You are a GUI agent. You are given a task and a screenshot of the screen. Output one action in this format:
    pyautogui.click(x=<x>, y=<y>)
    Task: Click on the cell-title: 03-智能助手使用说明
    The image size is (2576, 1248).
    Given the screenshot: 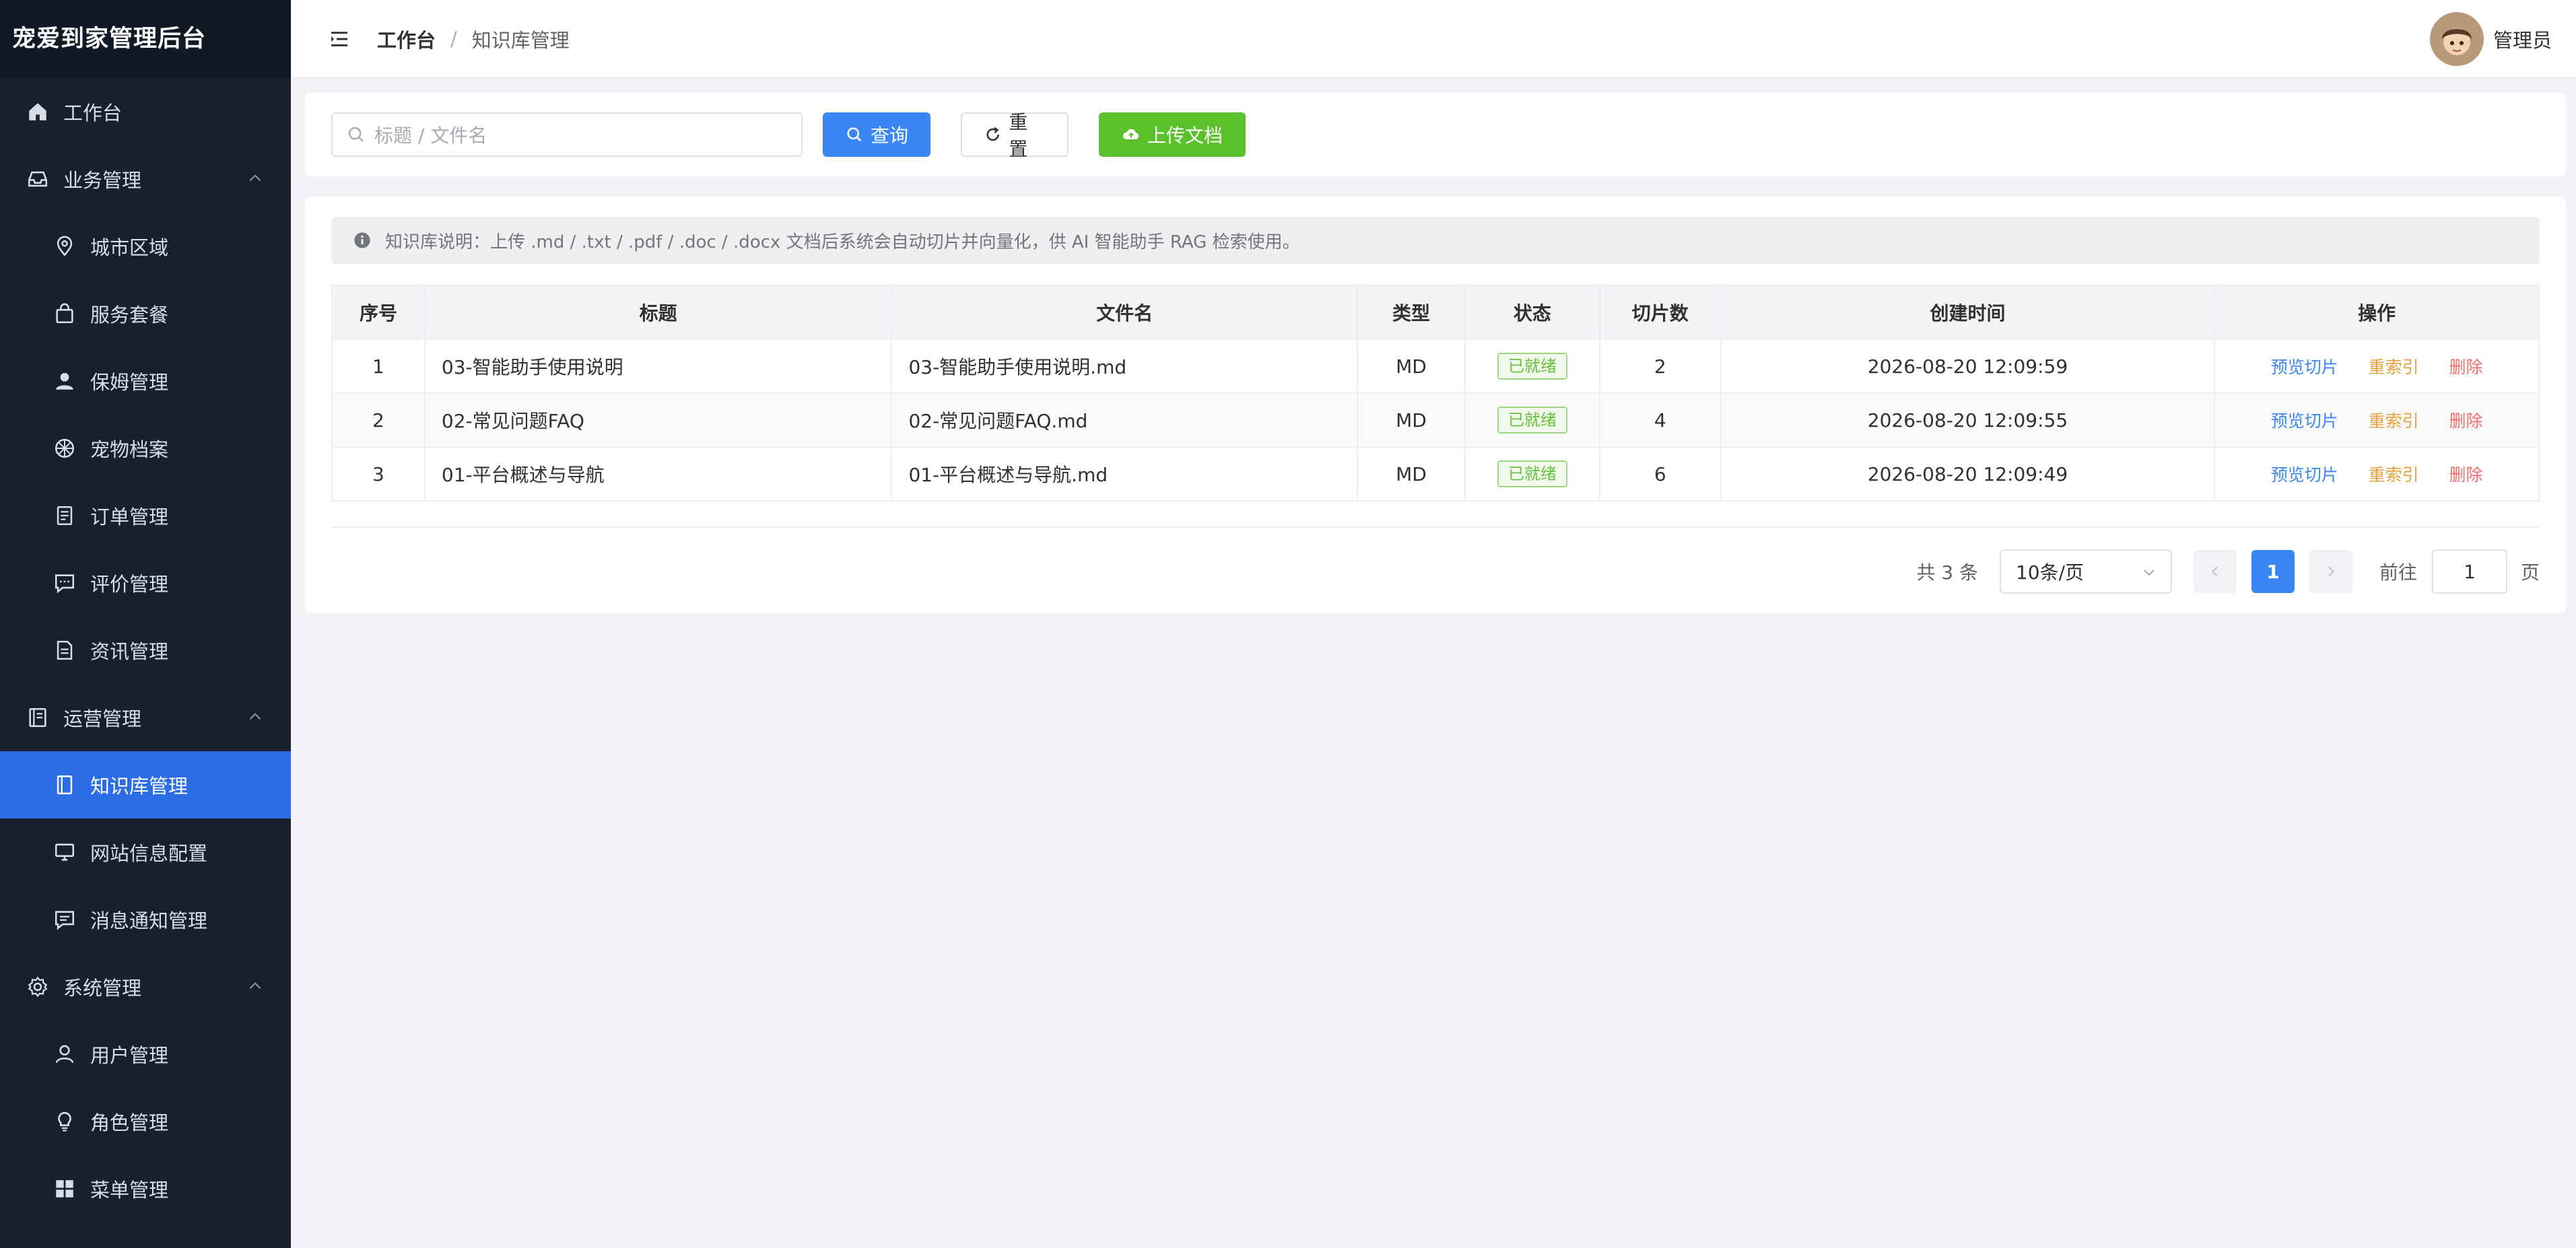 What is the action you would take?
    pyautogui.click(x=658, y=367)
    